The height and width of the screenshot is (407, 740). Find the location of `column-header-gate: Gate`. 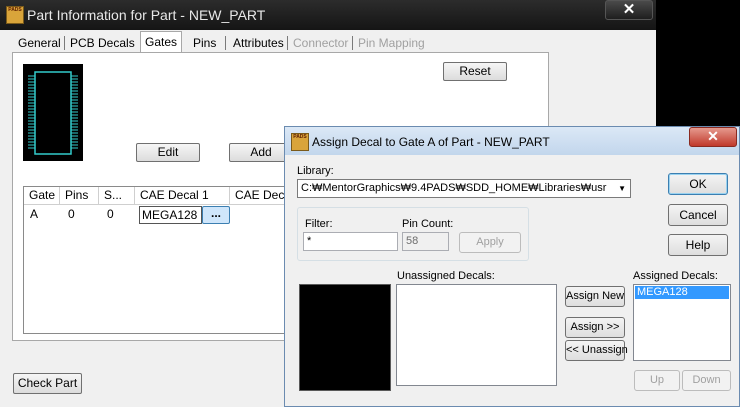

column-header-gate: Gate is located at coordinates (42, 196).